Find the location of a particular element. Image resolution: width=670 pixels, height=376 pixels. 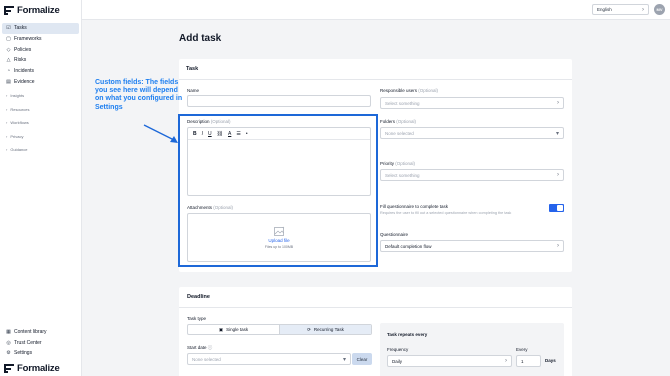

task-type-label: Task type is located at coordinates (197, 318).